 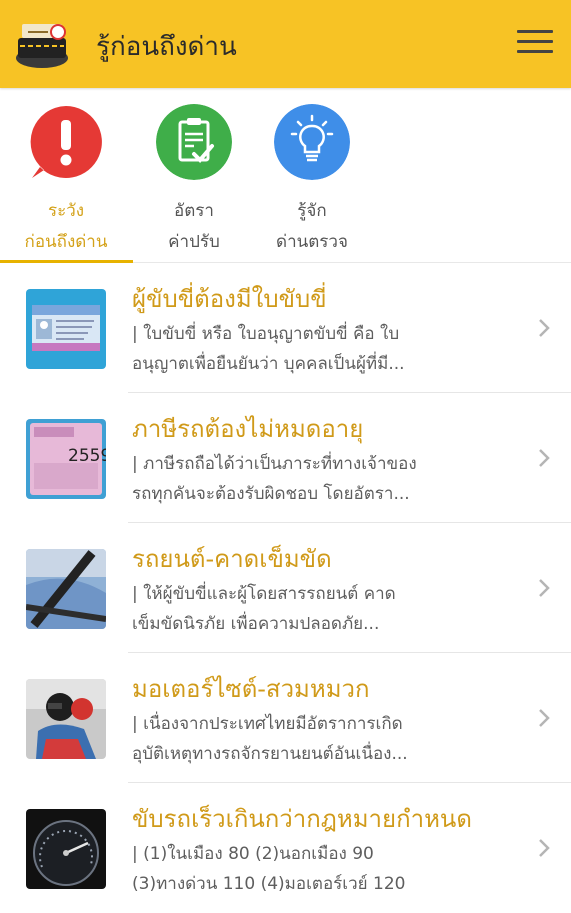 What do you see at coordinates (194, 142) in the screenshot?
I see `clipboard-check-icon` at bounding box center [194, 142].